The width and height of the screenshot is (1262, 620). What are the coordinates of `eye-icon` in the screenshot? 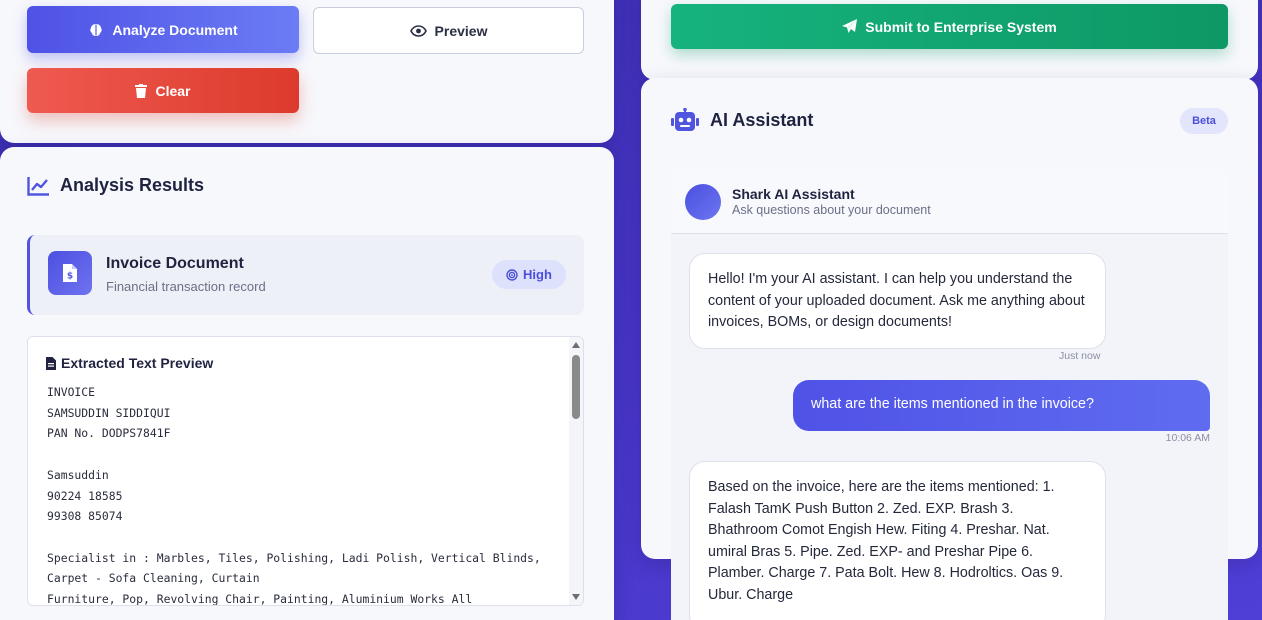 It's located at (418, 30).